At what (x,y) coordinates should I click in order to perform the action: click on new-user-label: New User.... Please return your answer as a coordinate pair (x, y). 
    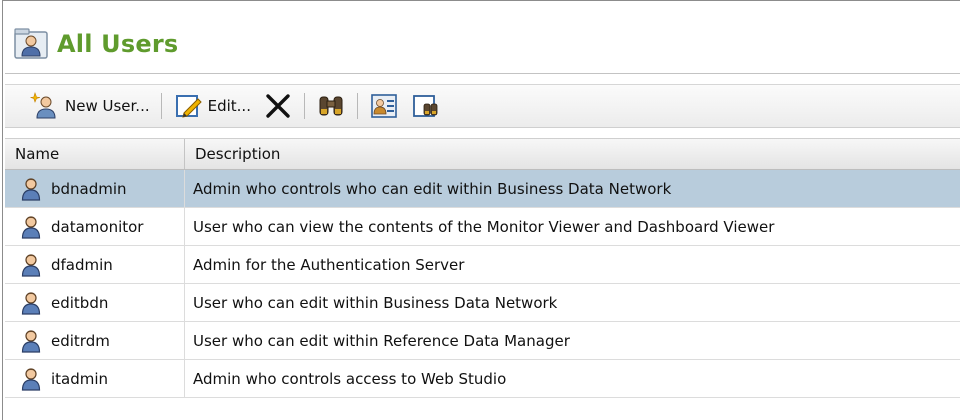
    Looking at the image, I should click on (107, 106).